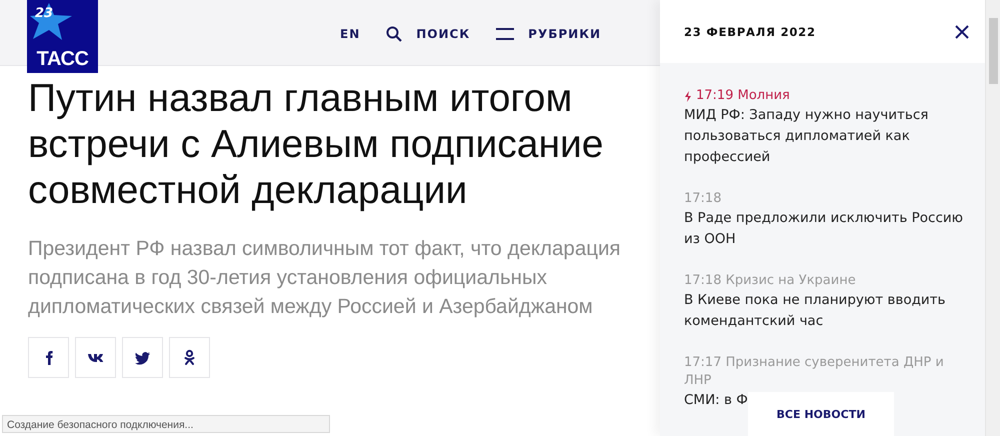  Describe the element at coordinates (824, 96) in the screenshot. I see `news-meta: 17:19 Молния` at that location.